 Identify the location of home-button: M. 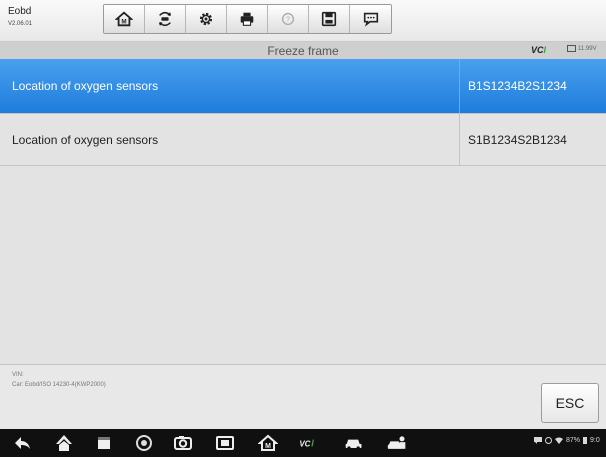
(124, 19).